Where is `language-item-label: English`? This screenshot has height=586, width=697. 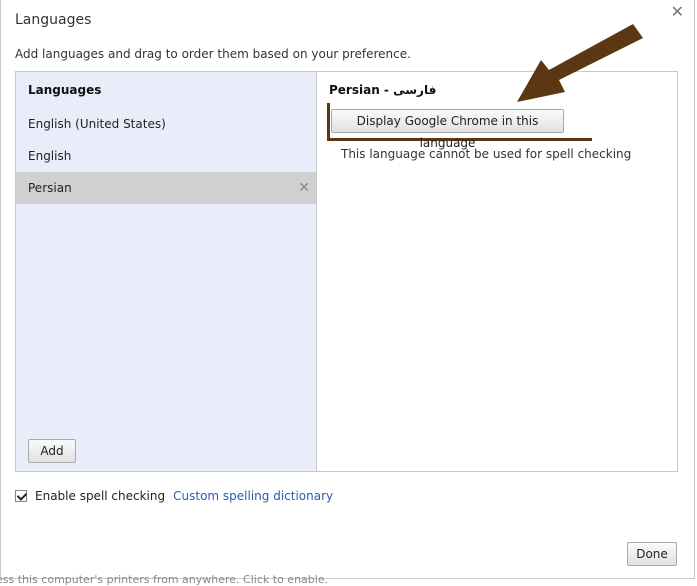
language-item-label: English is located at coordinates (50, 156).